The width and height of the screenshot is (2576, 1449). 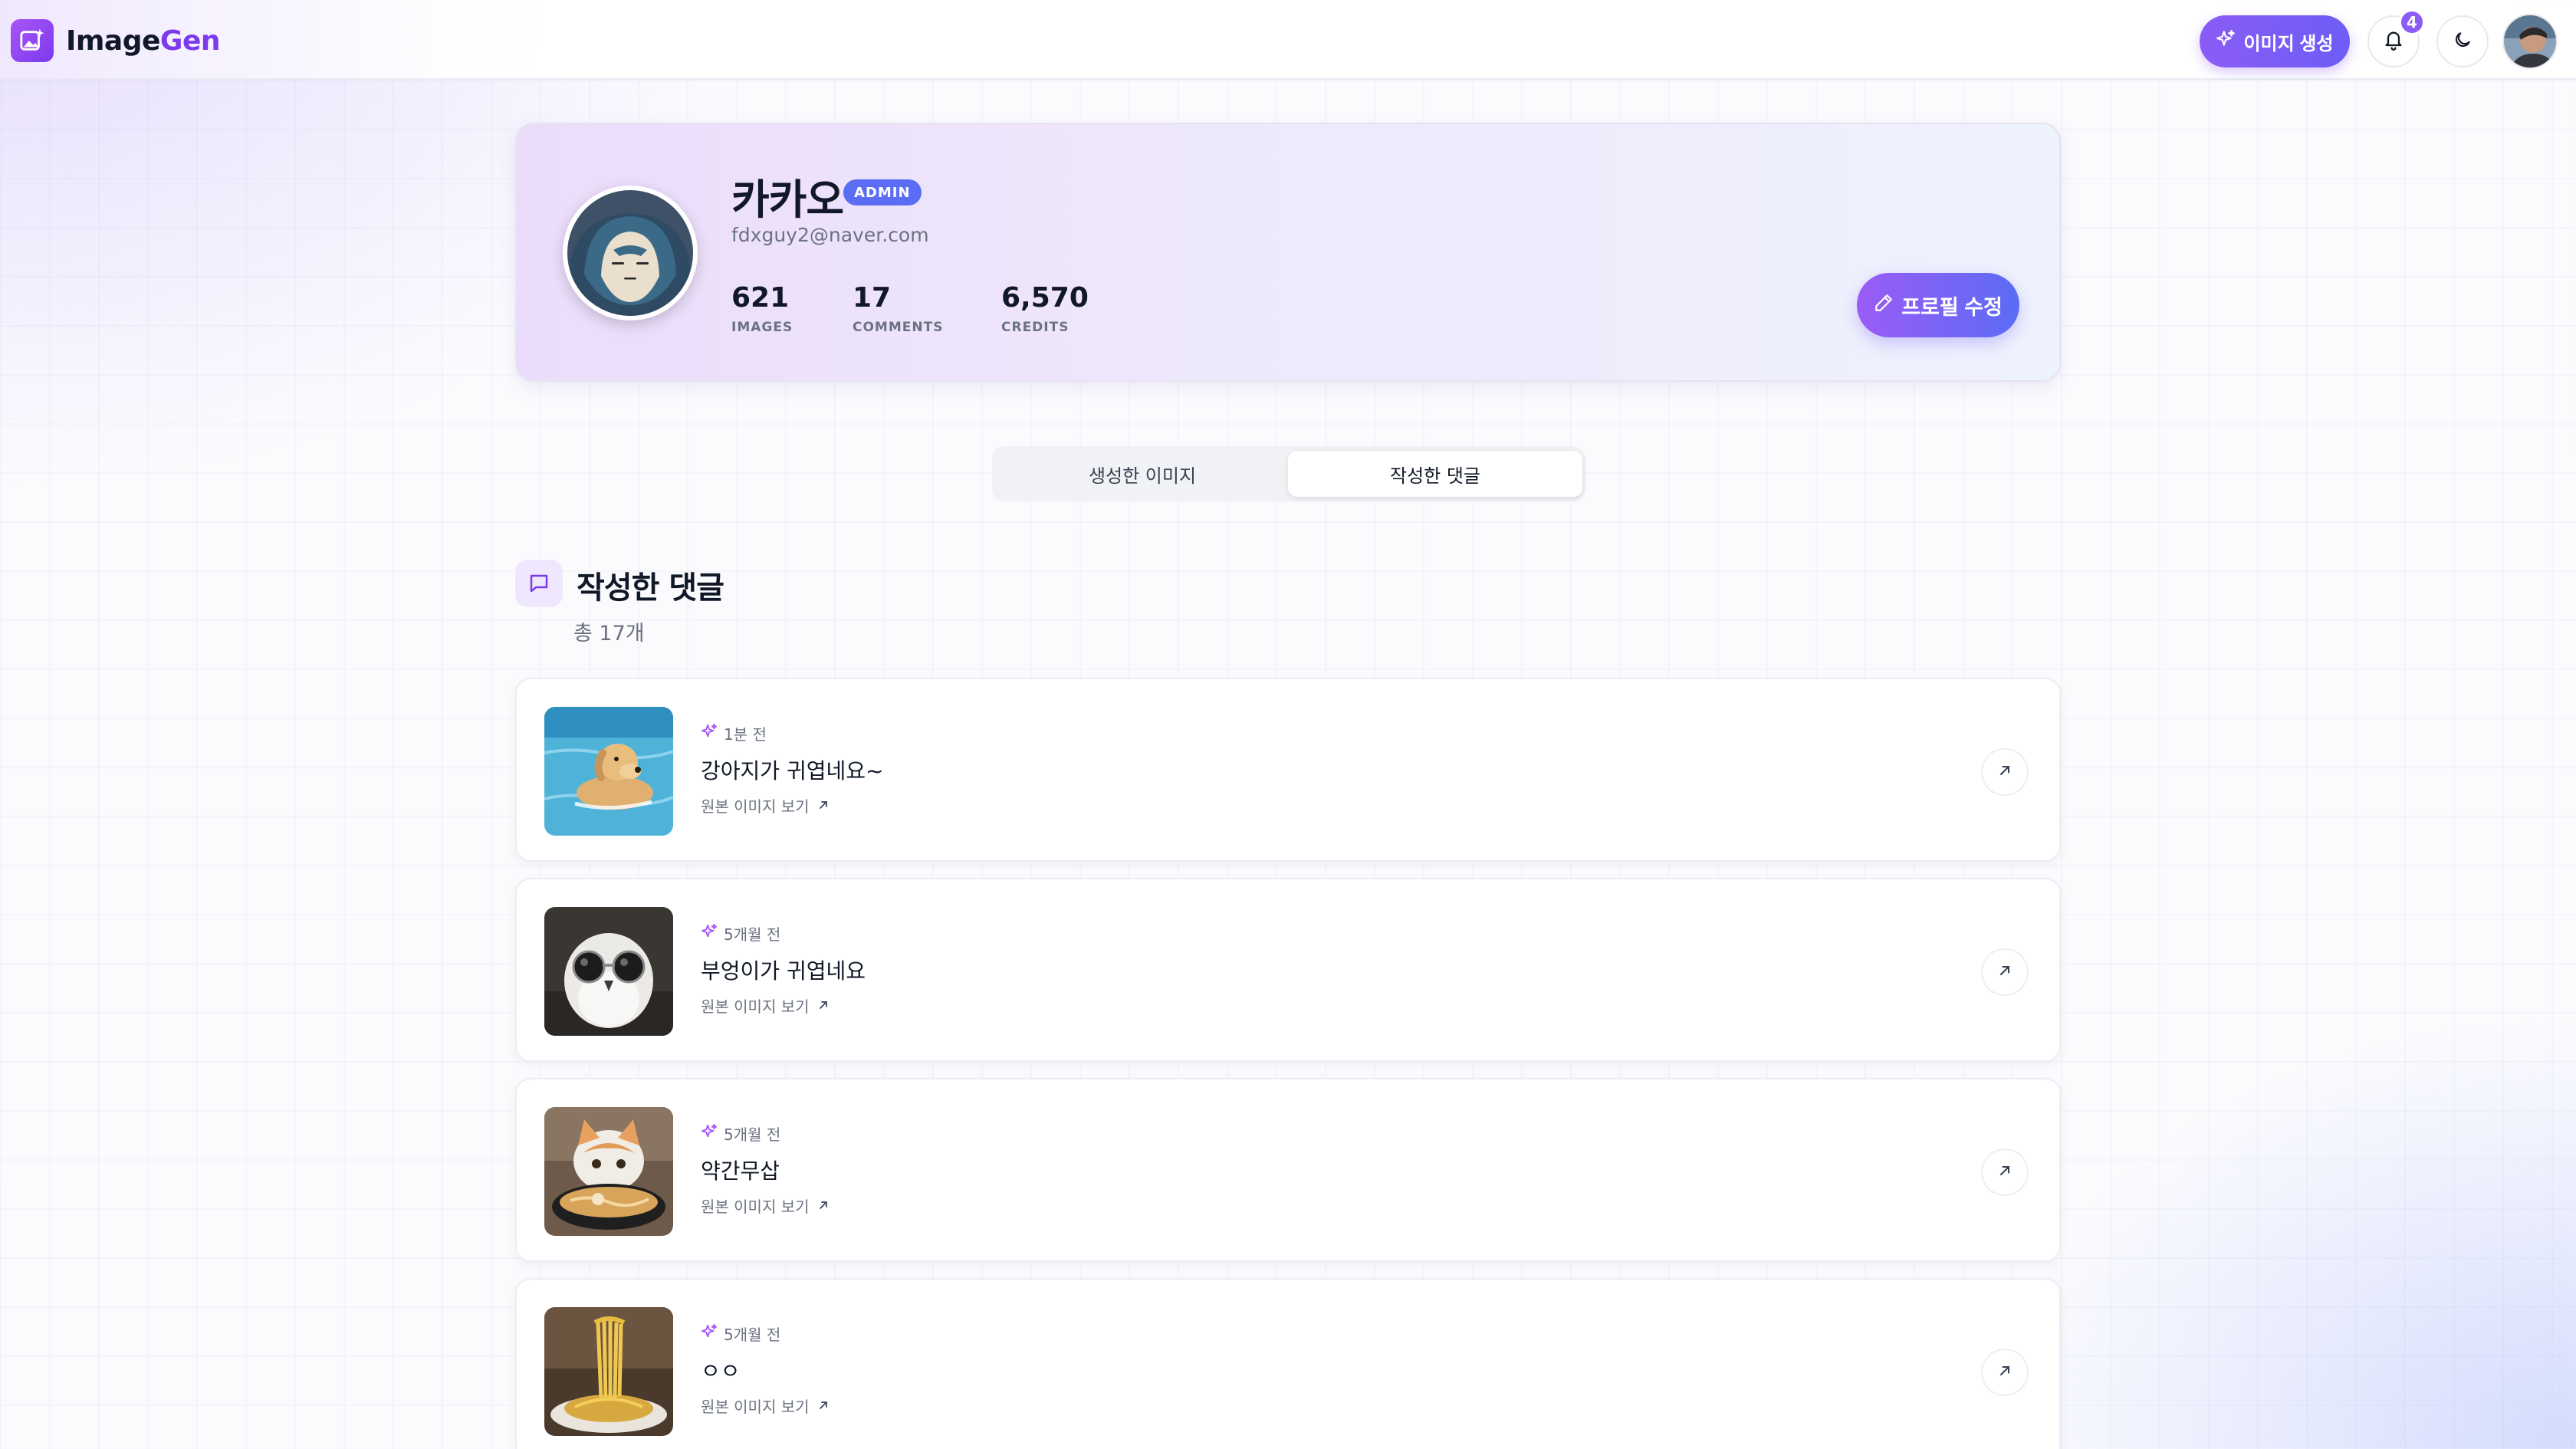 I want to click on profile-avatar, so click(x=631, y=253).